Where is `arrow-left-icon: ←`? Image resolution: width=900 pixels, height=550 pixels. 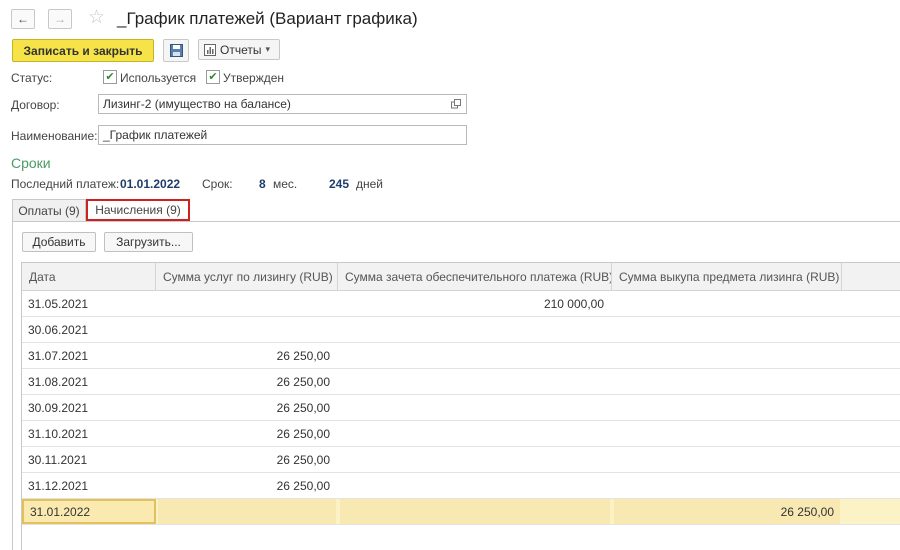 arrow-left-icon: ← is located at coordinates (23, 19).